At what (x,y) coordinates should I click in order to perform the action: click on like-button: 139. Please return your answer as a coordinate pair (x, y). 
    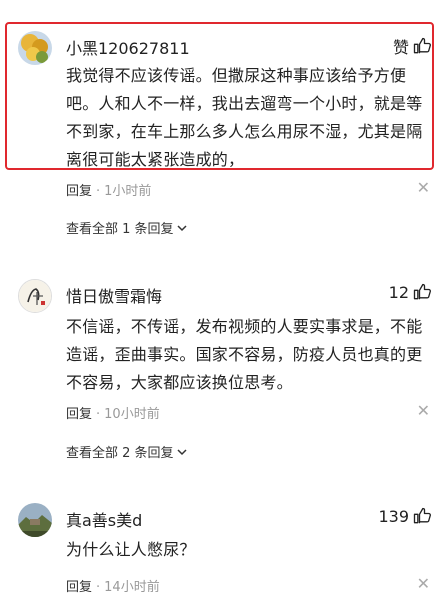
    Looking at the image, I should click on (405, 516).